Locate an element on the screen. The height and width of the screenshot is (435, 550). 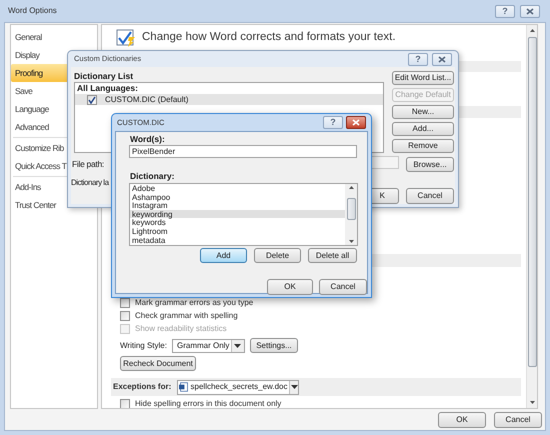
scroll-up-icon is located at coordinates (351, 188).